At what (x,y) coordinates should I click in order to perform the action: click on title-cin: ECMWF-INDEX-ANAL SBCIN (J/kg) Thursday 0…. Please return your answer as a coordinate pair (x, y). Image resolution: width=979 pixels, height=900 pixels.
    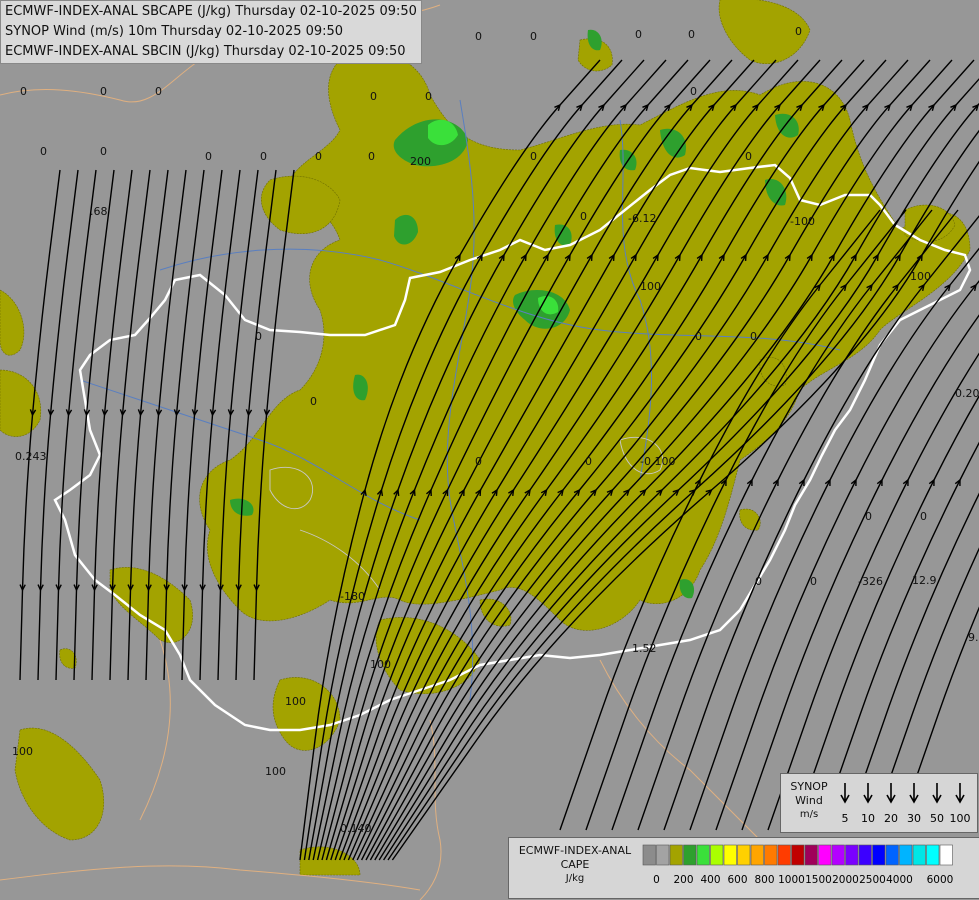
    Looking at the image, I should click on (205, 51).